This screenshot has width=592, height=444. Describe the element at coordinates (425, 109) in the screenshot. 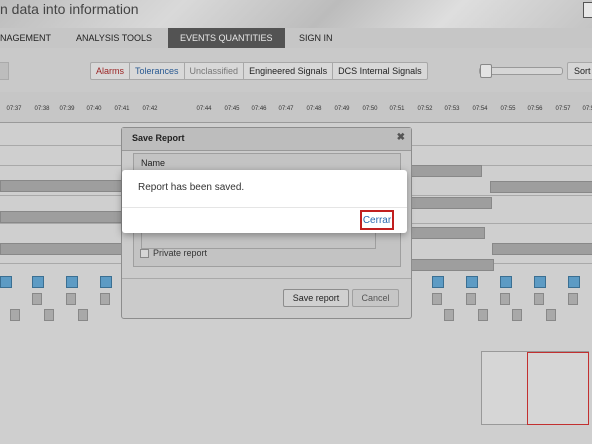

I see `time-tick: 07:52` at that location.